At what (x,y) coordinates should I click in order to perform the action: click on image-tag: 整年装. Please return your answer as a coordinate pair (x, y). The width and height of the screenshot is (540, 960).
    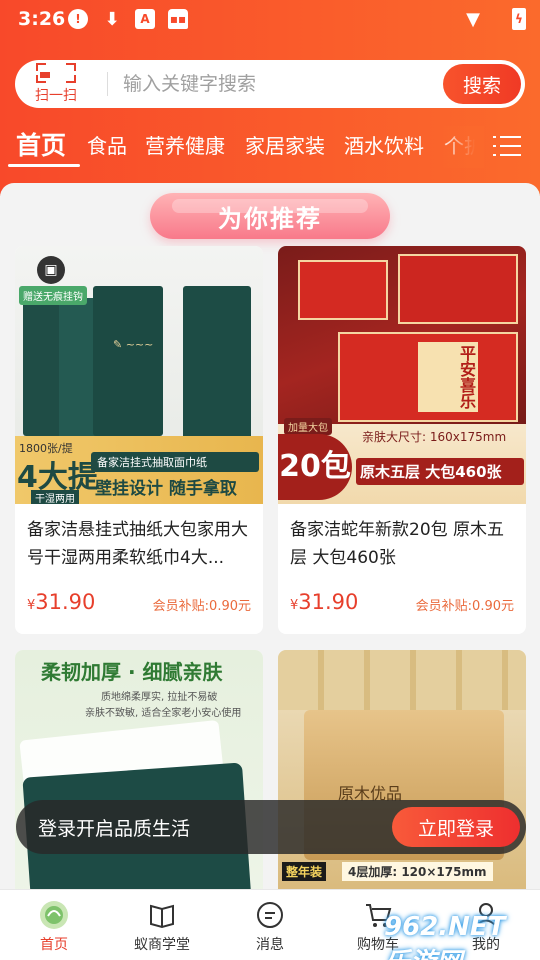
    Looking at the image, I should click on (304, 871).